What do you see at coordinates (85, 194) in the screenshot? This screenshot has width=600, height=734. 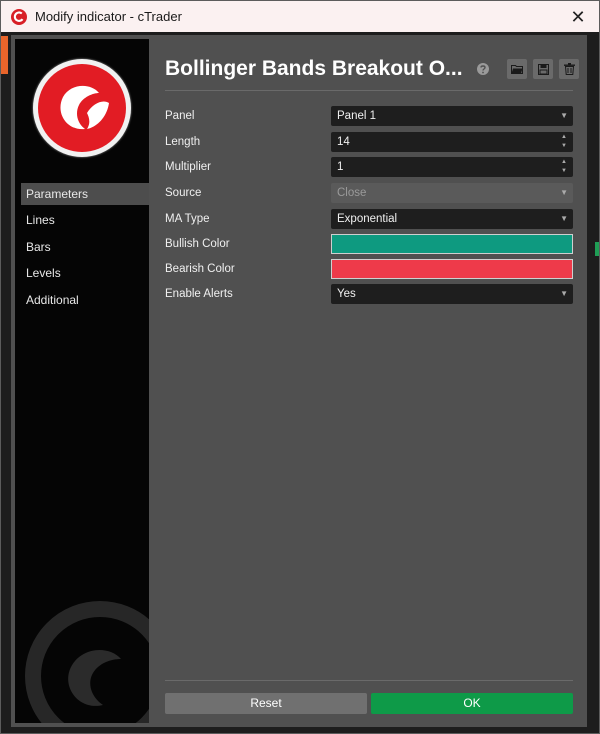 I see `sidebar-item-parameters: Parameters` at bounding box center [85, 194].